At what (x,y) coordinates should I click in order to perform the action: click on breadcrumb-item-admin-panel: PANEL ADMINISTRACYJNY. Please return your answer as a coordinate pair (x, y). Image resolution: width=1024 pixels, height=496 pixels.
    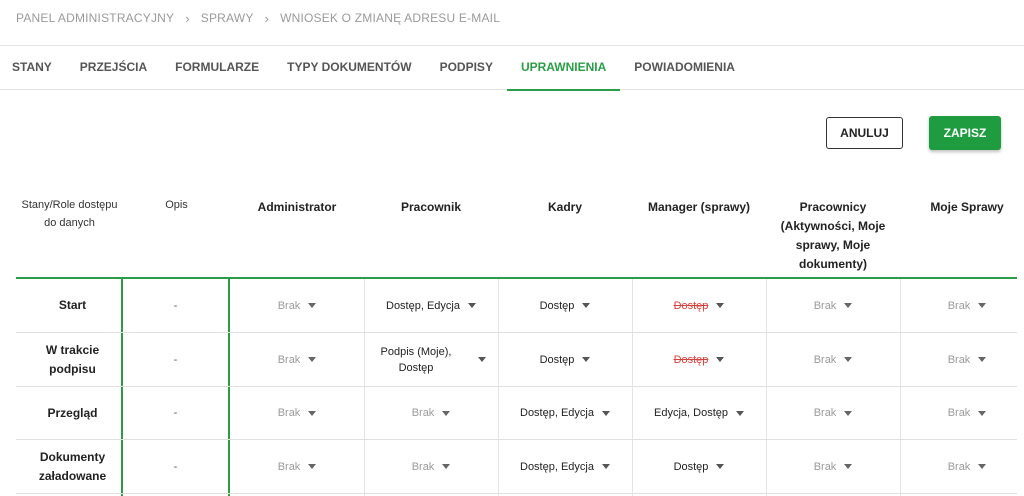
    Looking at the image, I should click on (95, 18).